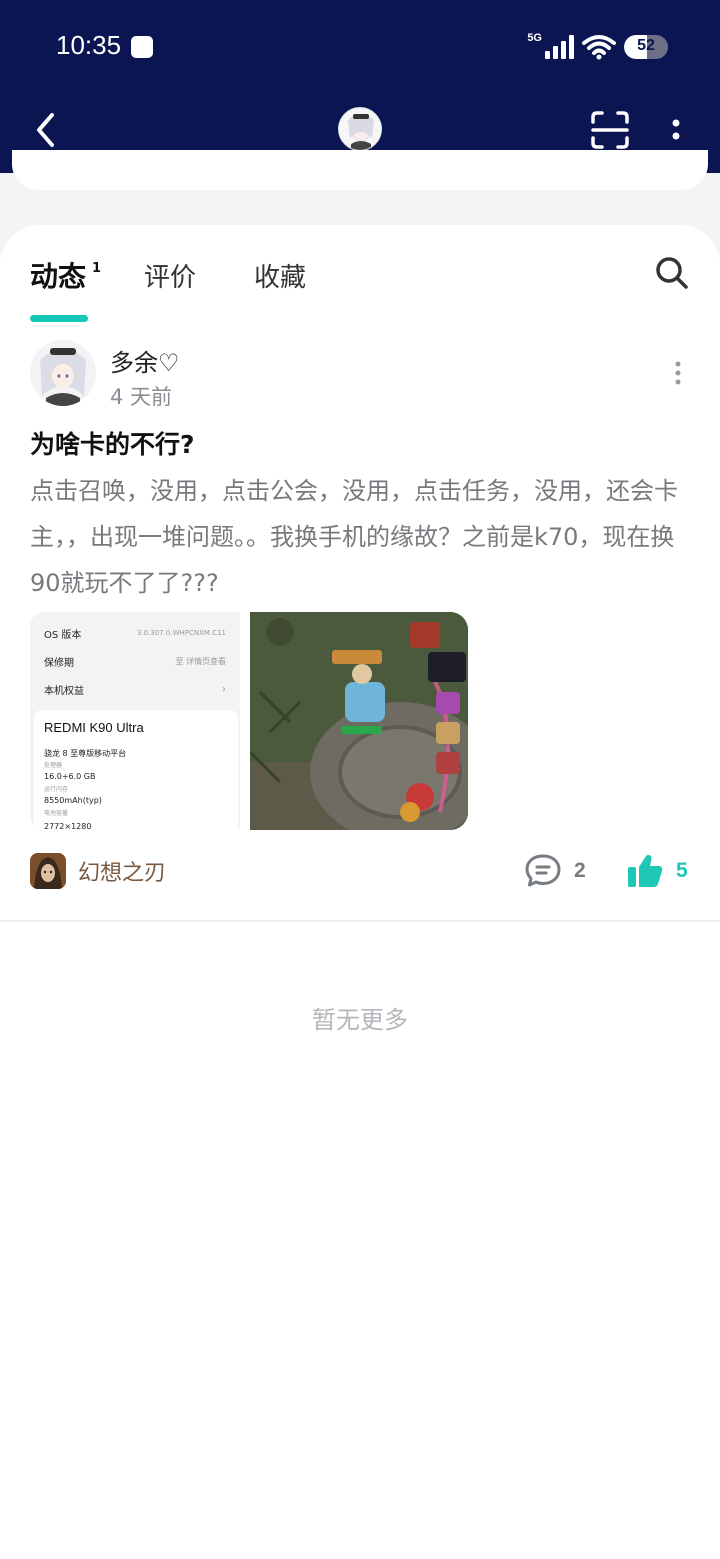 This screenshot has width=720, height=1559. What do you see at coordinates (59, 318) in the screenshot?
I see `tab-active-indicator` at bounding box center [59, 318].